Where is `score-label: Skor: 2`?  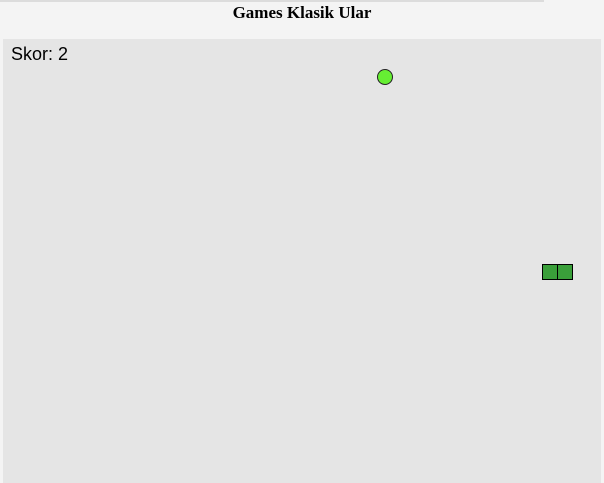
score-label: Skor: 2 is located at coordinates (40, 54).